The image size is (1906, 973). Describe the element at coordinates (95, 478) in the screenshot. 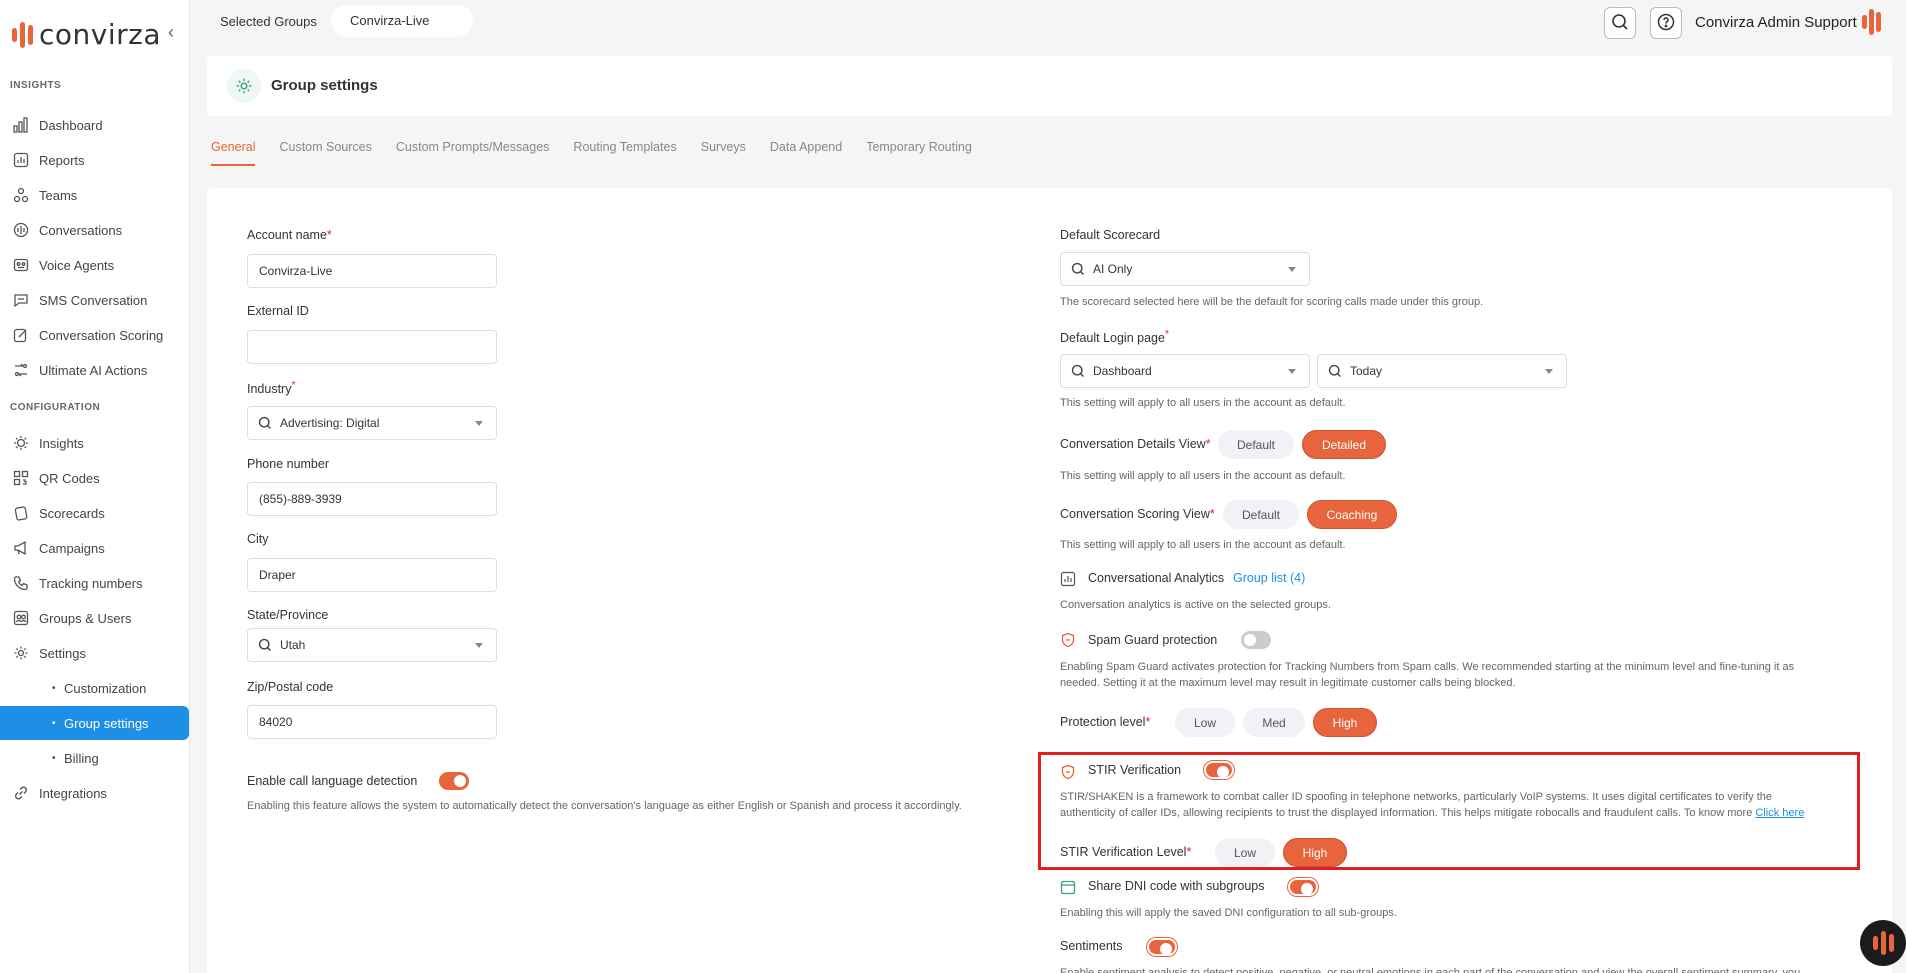

I see `sidebar-item-qr-codes: QR Codes` at that location.